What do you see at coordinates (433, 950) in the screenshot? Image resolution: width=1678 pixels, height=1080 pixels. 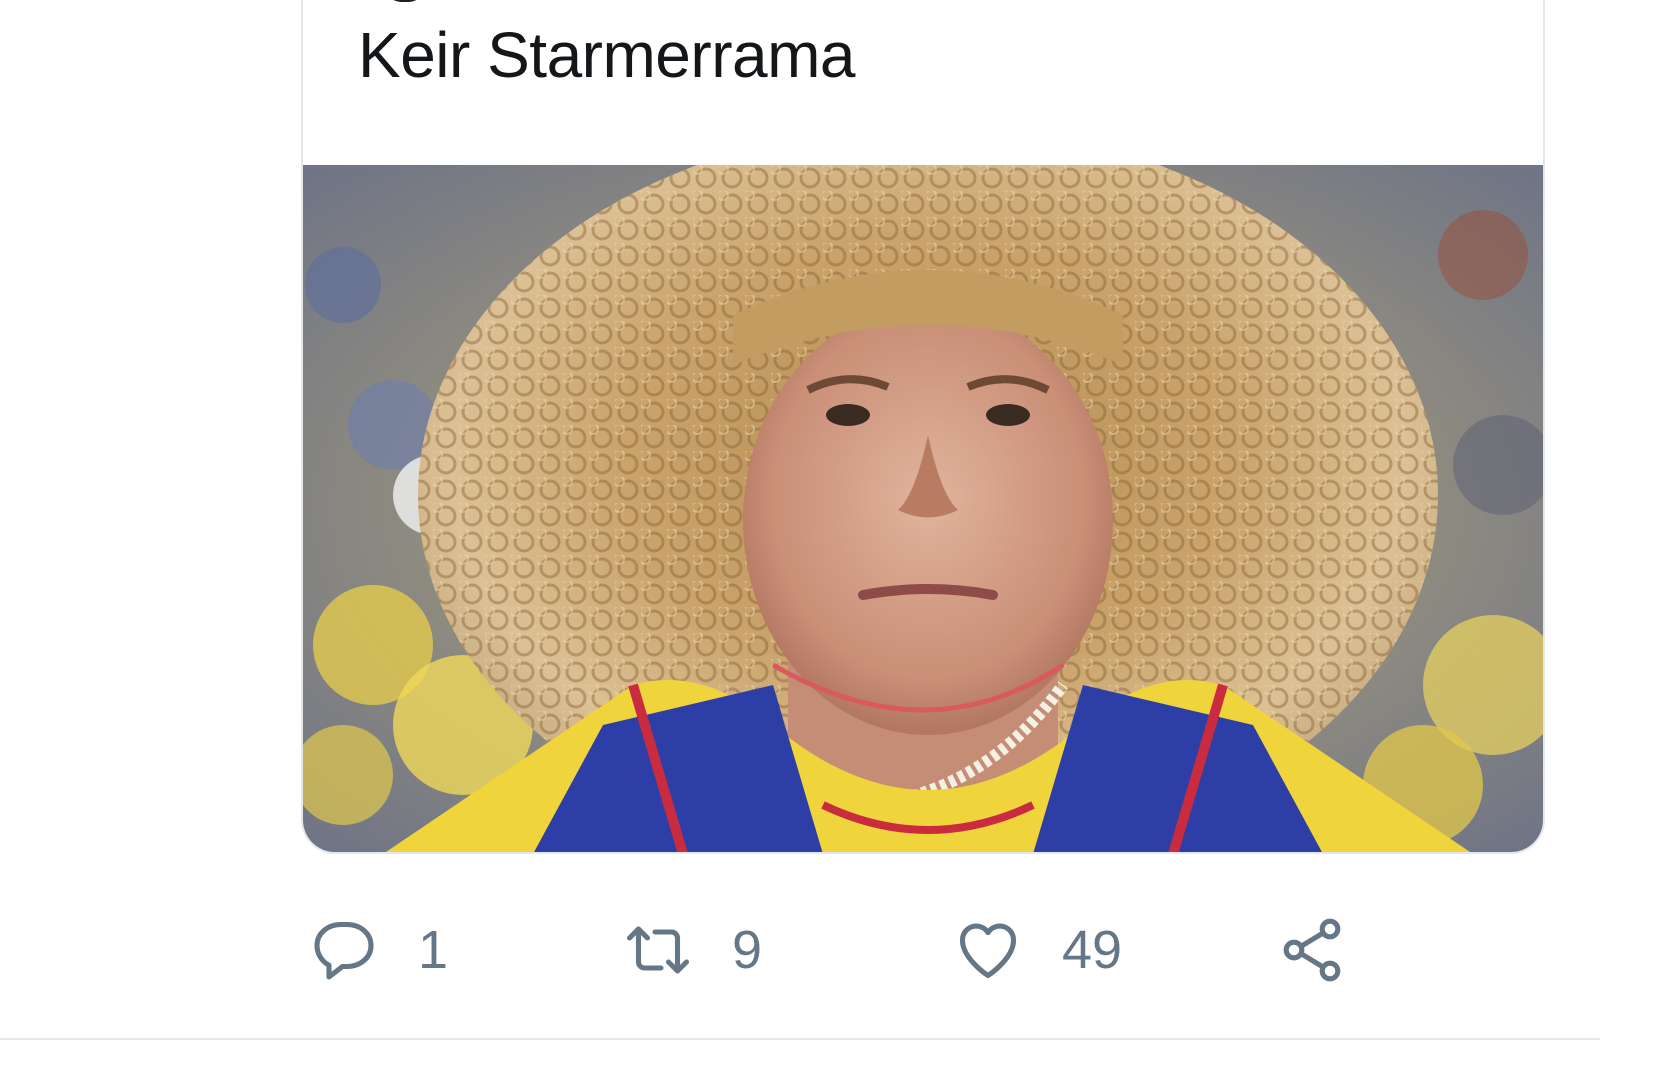 I see `reply-count: 1` at bounding box center [433, 950].